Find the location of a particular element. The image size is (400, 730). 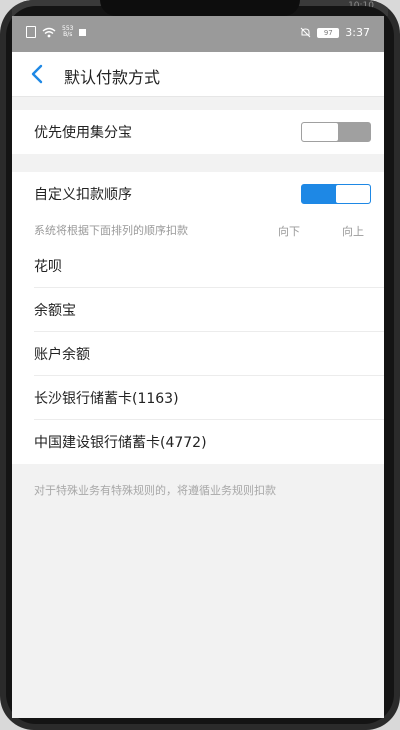

custom-order-toggle is located at coordinates (336, 194).